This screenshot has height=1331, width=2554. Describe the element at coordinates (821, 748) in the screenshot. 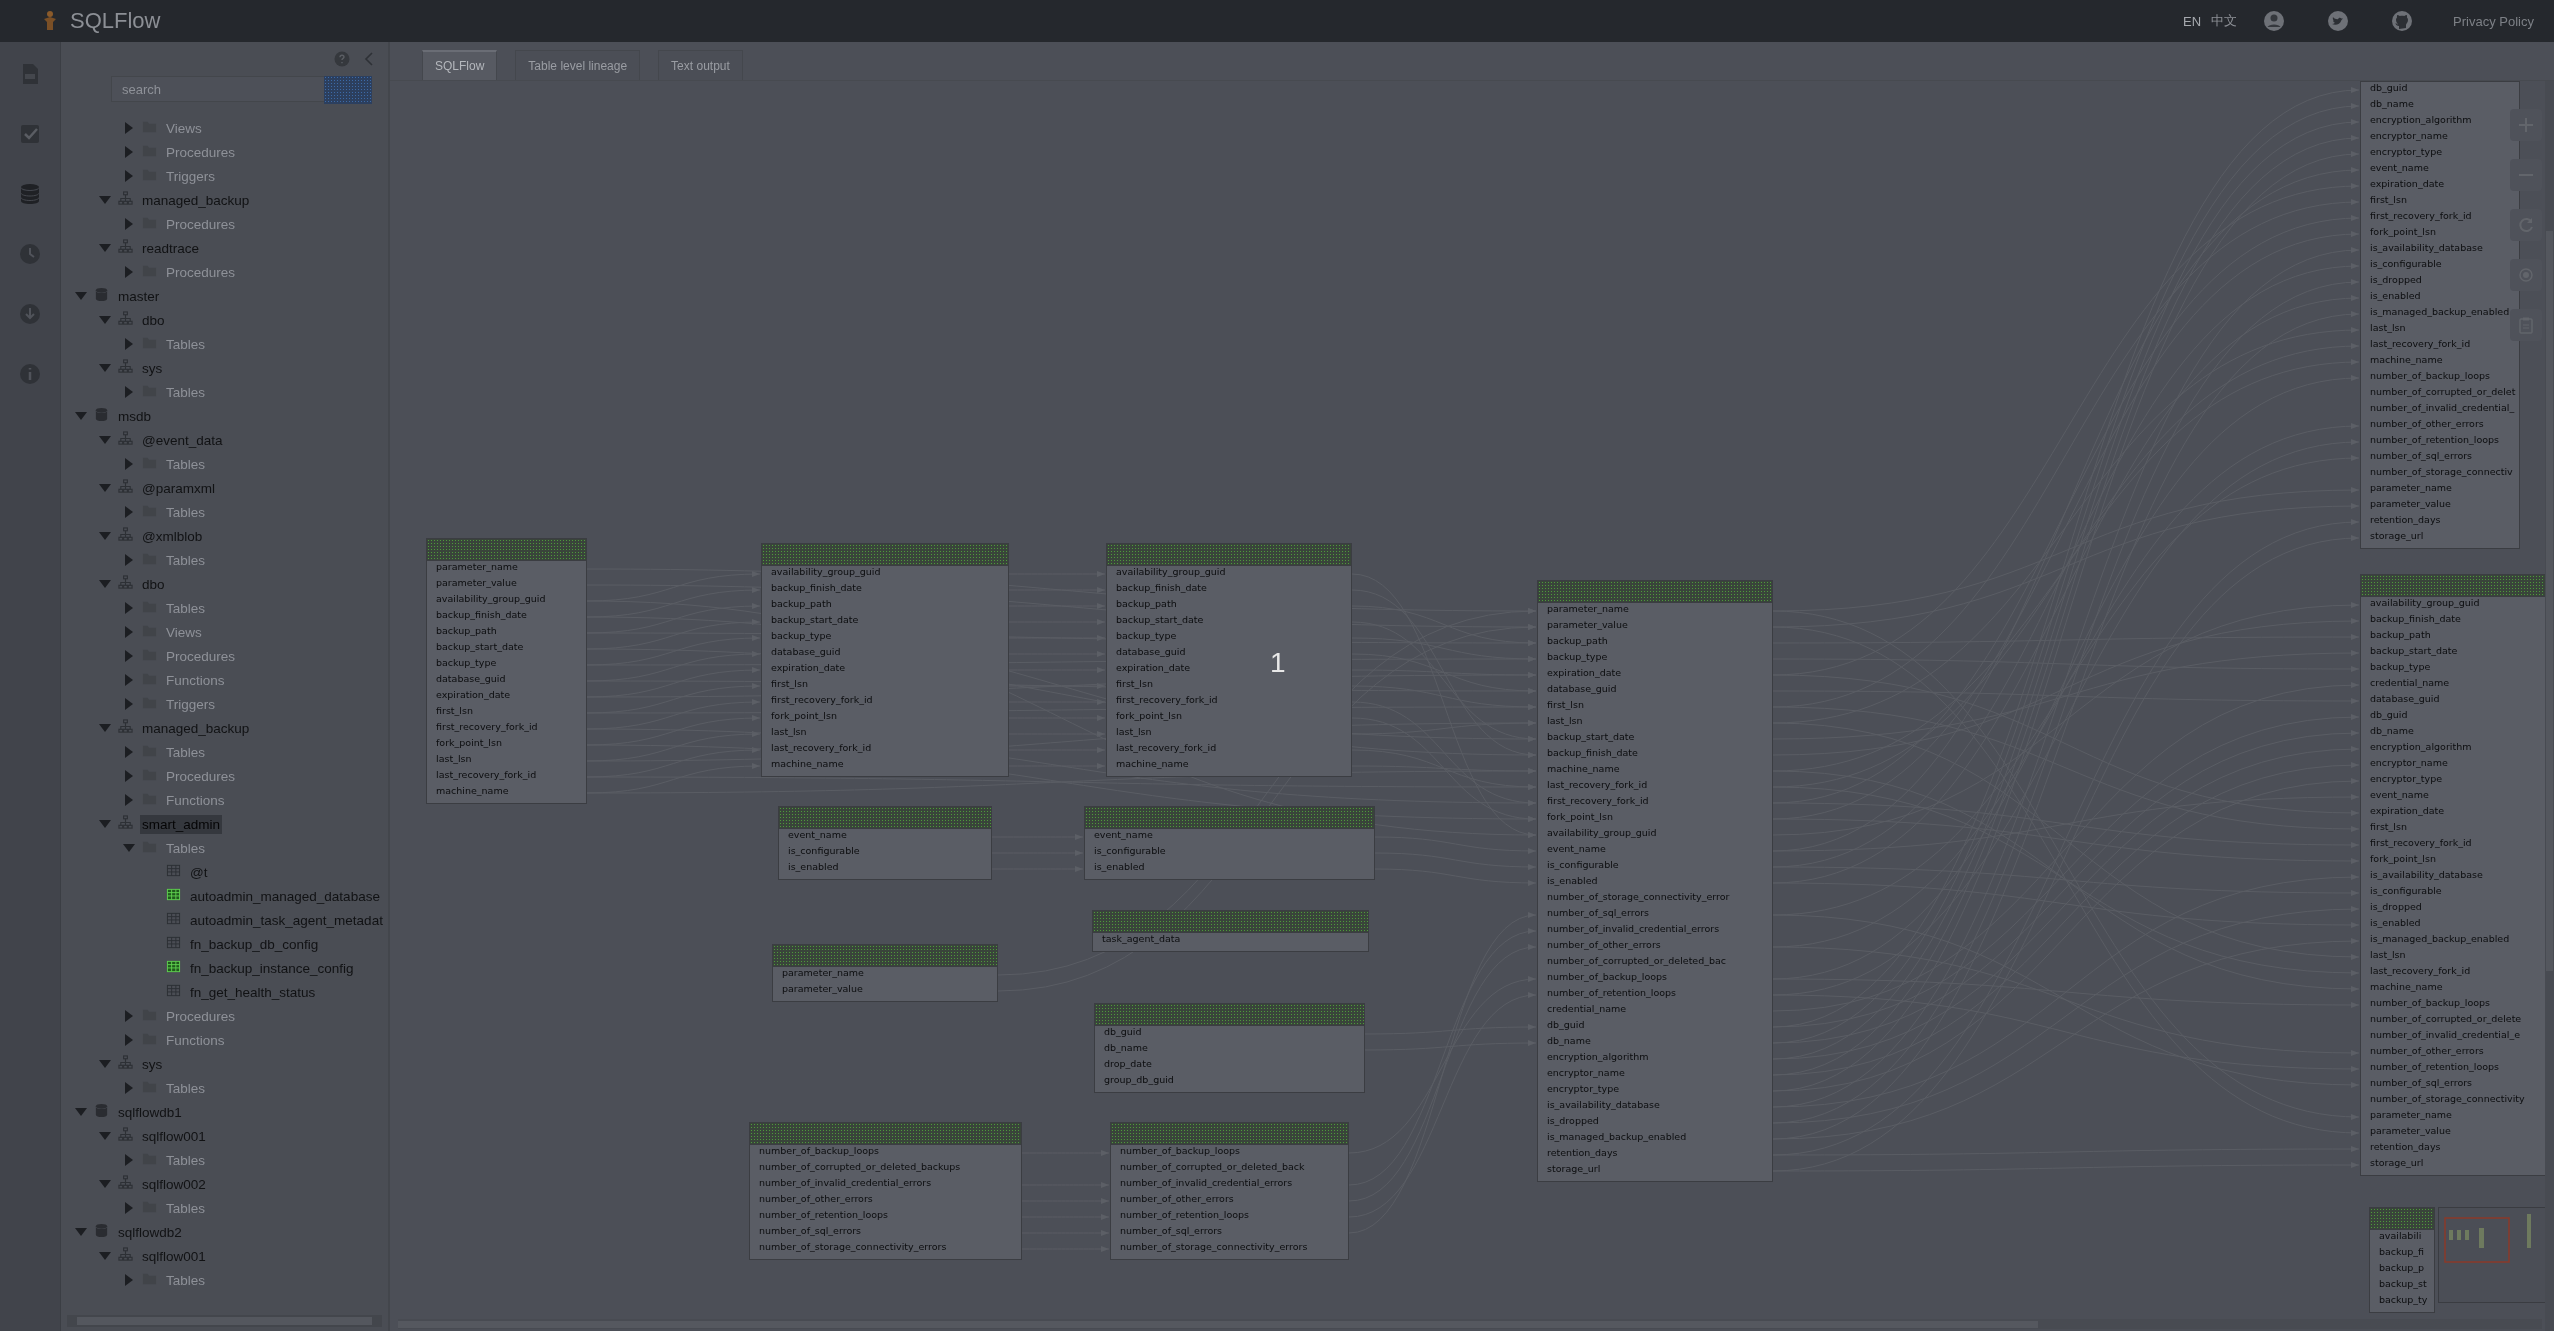

I see `column-name: last_recovery_fork_id` at that location.